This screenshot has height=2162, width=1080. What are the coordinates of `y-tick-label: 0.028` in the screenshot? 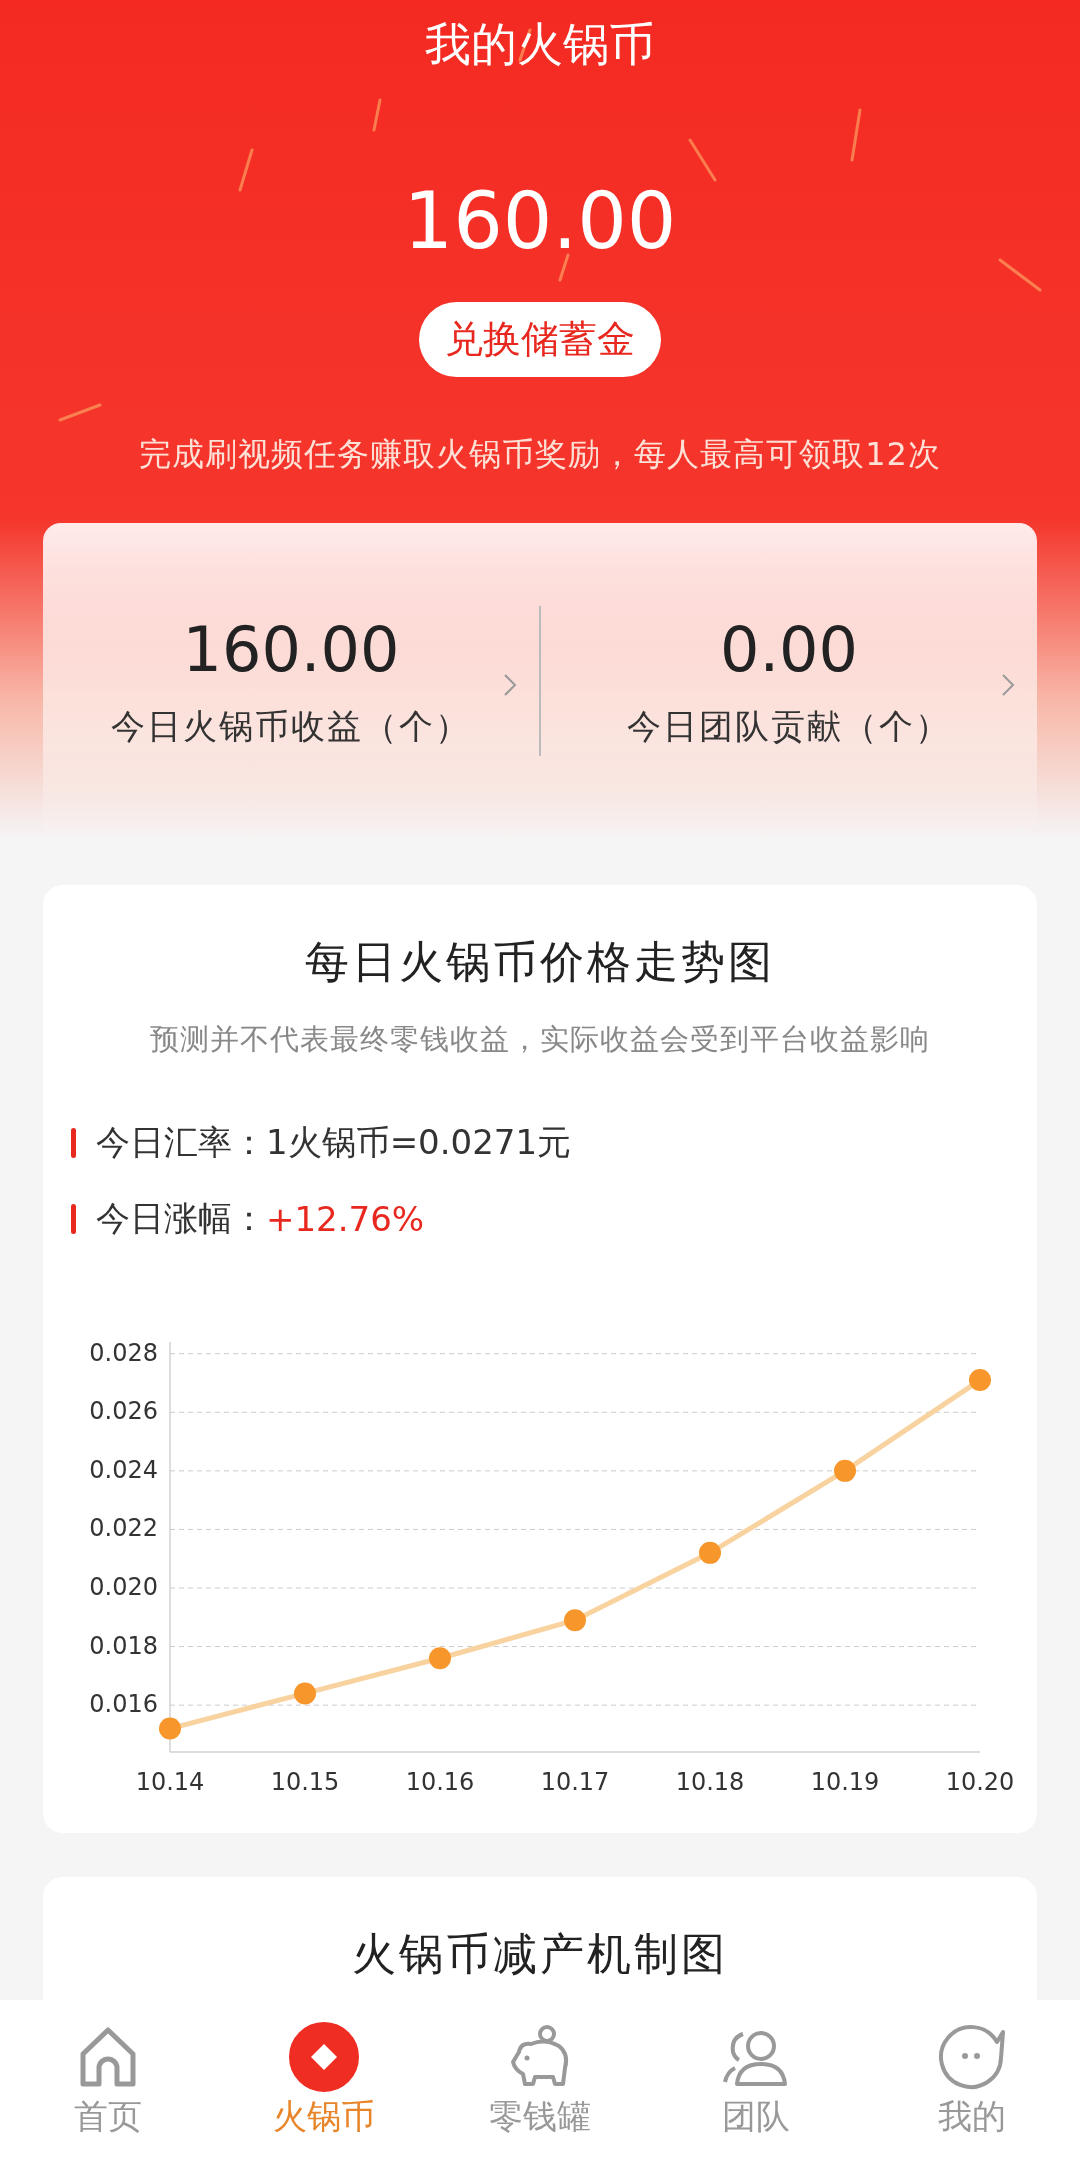 It's located at (123, 1352).